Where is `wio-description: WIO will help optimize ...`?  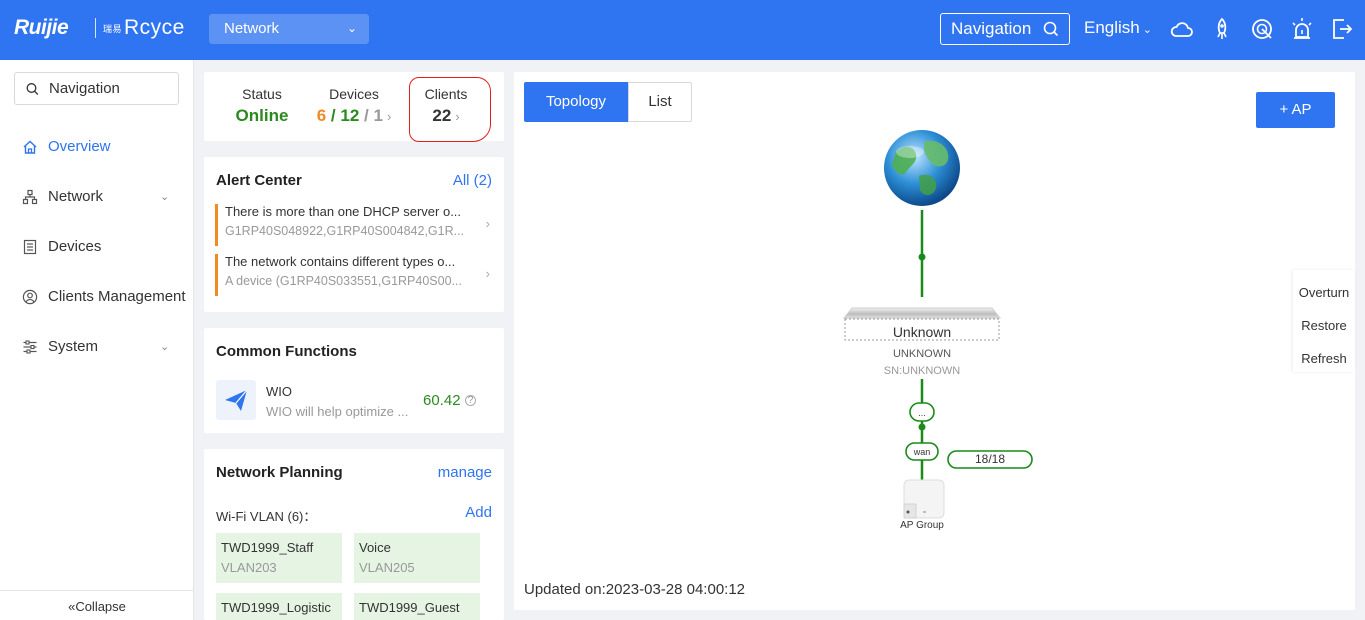 wio-description: WIO will help optimize ... is located at coordinates (337, 411).